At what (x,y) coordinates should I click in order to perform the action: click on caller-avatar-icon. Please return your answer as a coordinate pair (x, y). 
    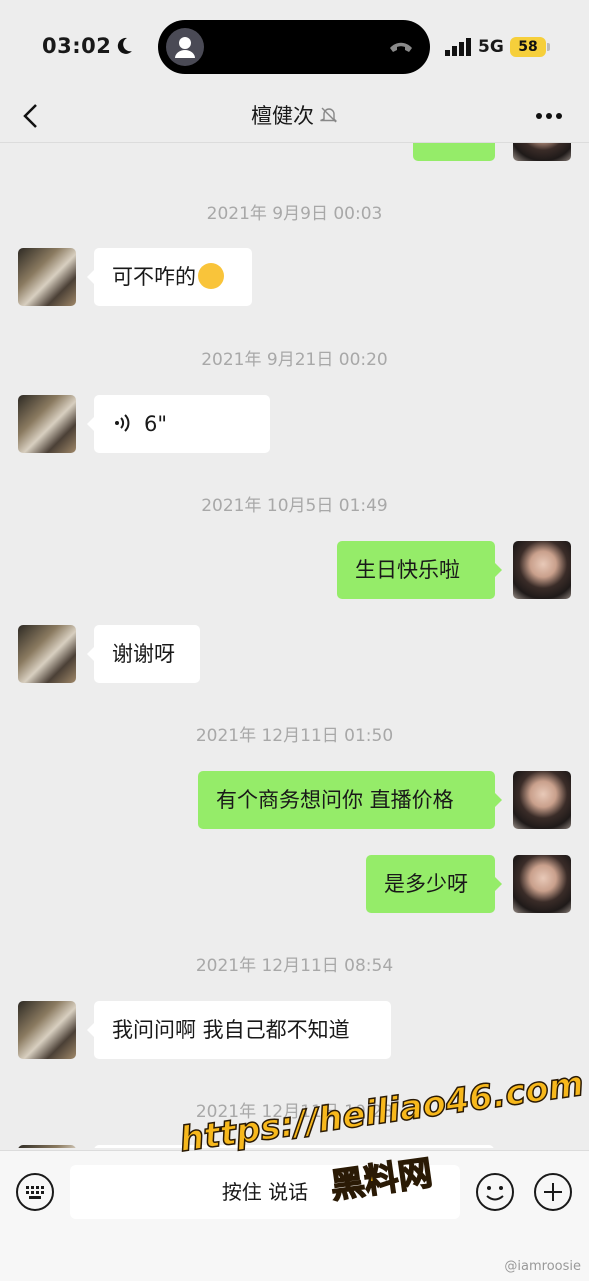
    Looking at the image, I should click on (185, 47).